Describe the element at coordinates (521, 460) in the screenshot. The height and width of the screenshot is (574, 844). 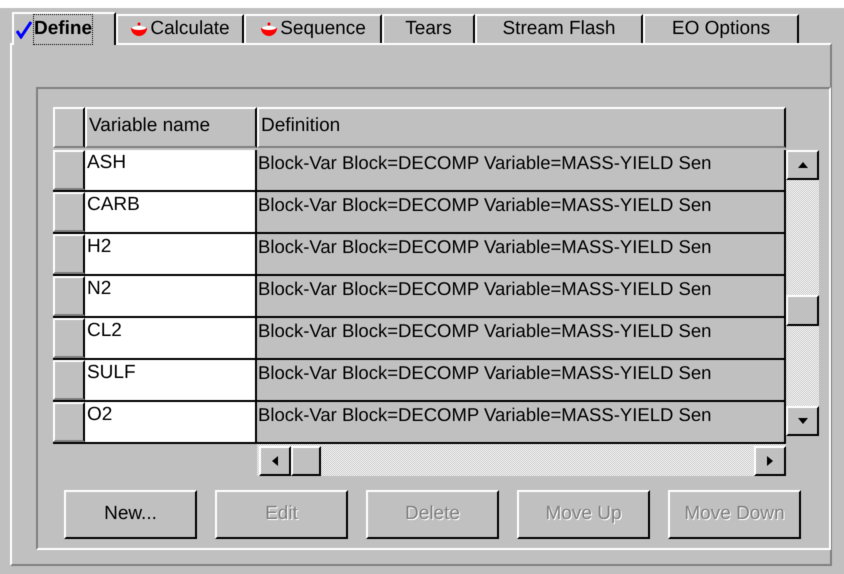
I see `horizontal-scrollbar` at that location.